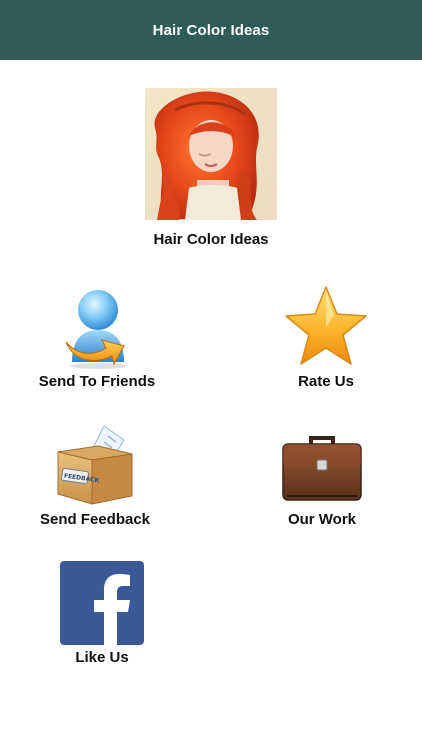  I want to click on like-us-button: Like Us, so click(102, 613).